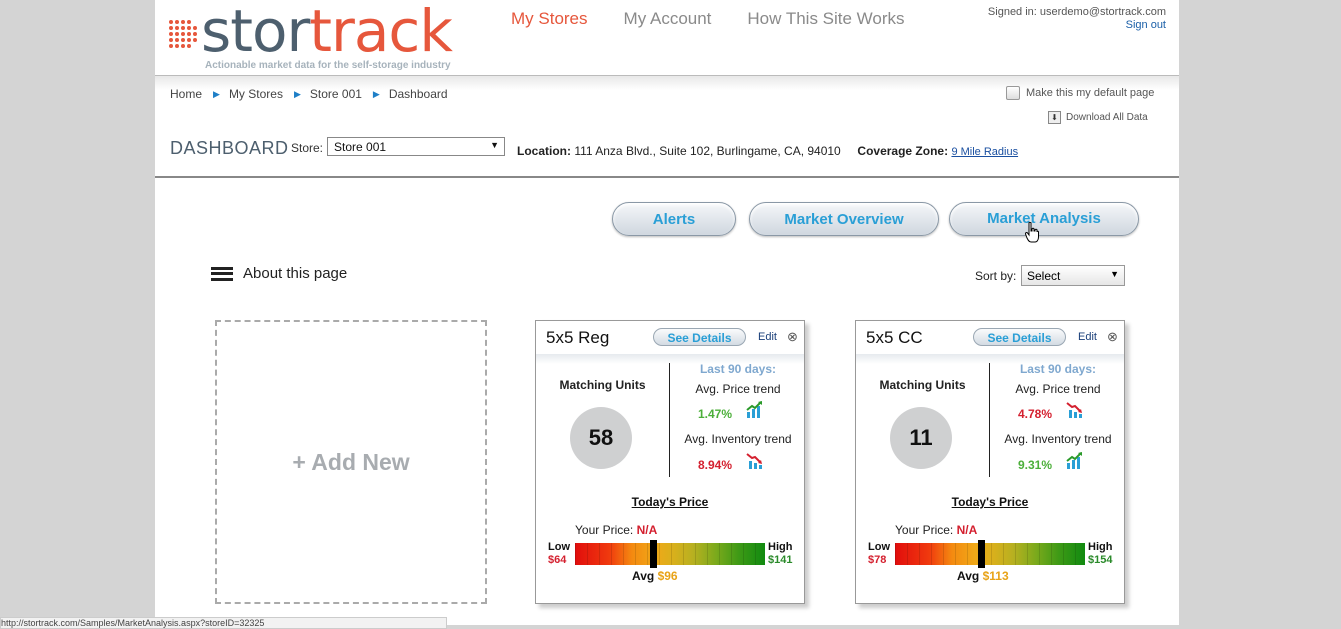 This screenshot has width=1341, height=629. What do you see at coordinates (780, 560) in the screenshot?
I see `high-value: $141` at bounding box center [780, 560].